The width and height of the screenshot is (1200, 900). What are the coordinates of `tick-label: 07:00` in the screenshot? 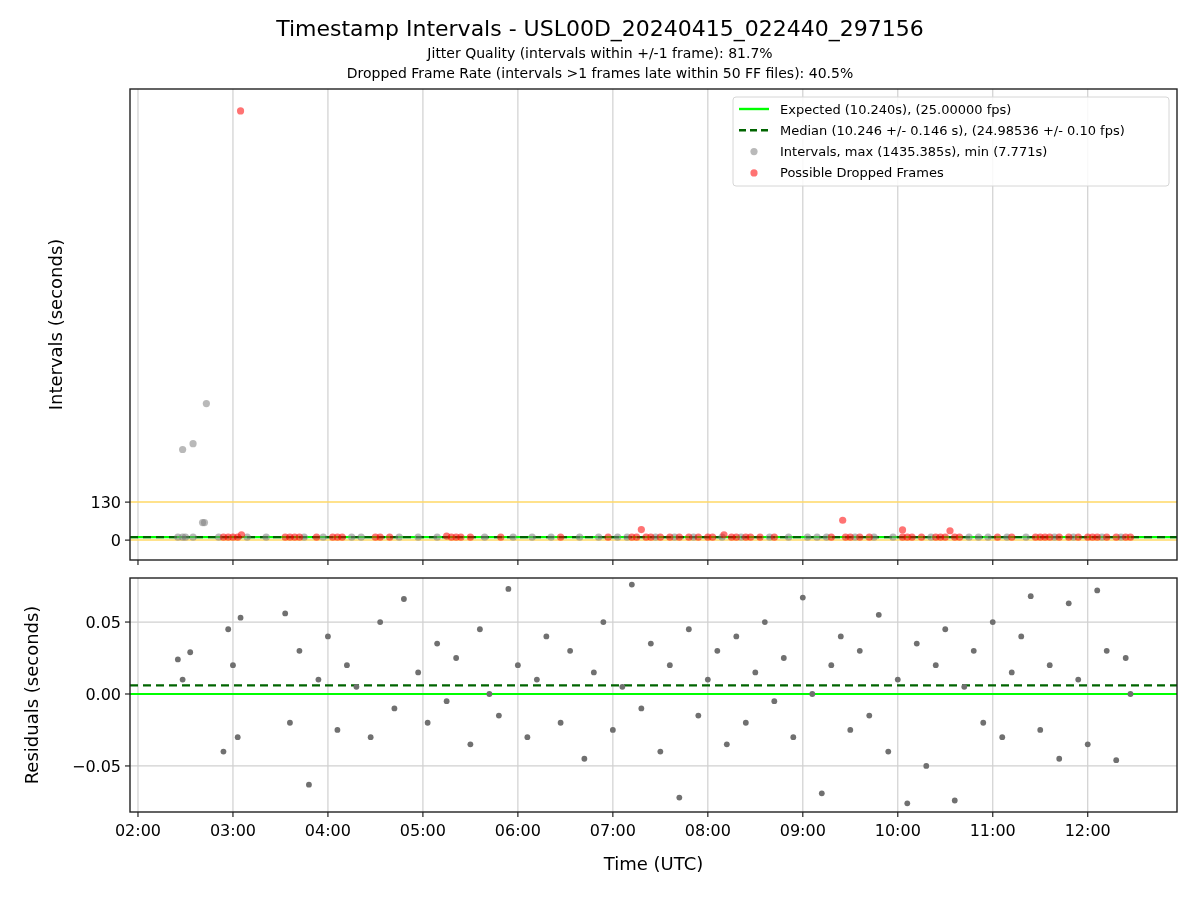 It's located at (612, 830).